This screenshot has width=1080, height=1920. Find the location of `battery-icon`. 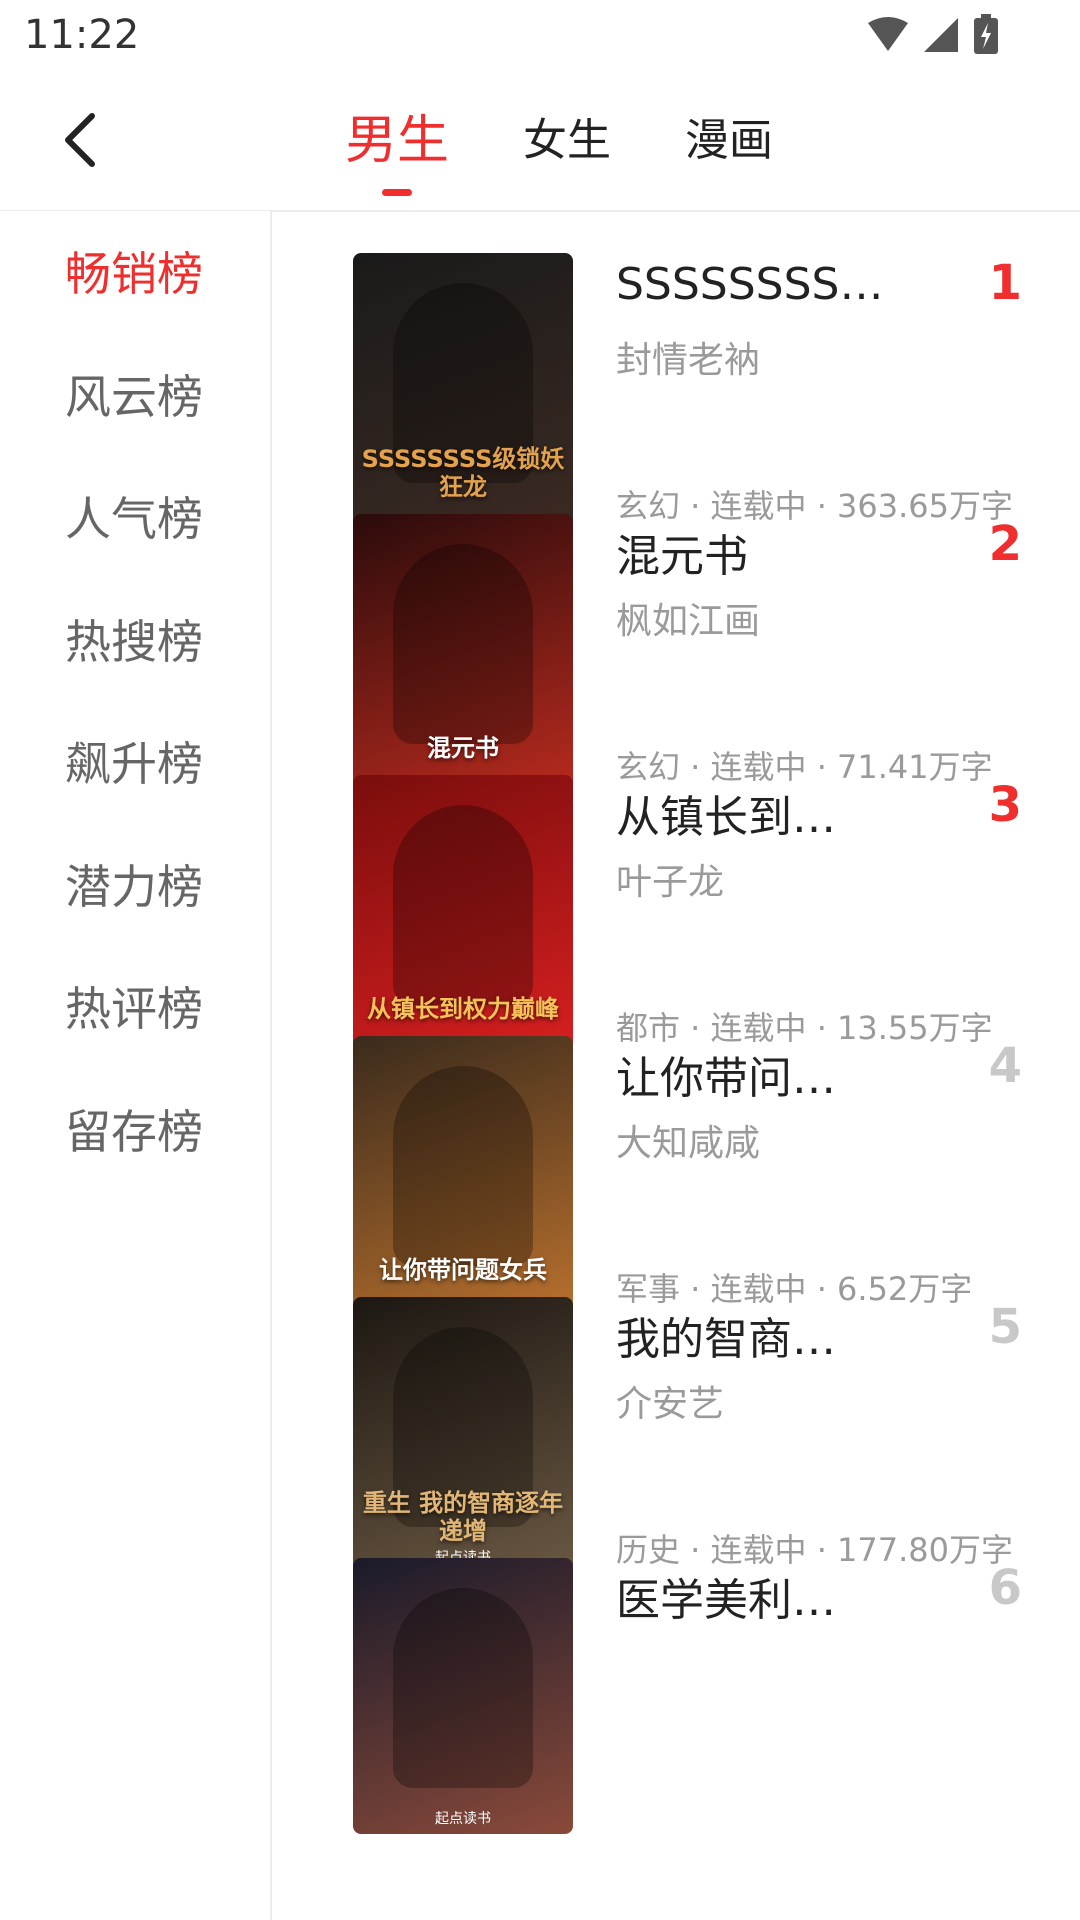

battery-icon is located at coordinates (986, 34).